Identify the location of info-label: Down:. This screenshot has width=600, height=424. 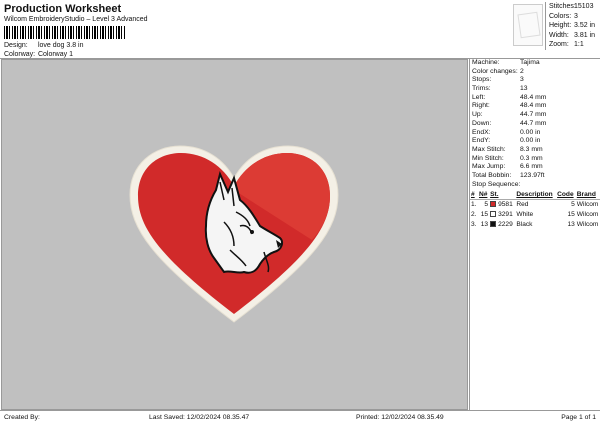
(482, 123).